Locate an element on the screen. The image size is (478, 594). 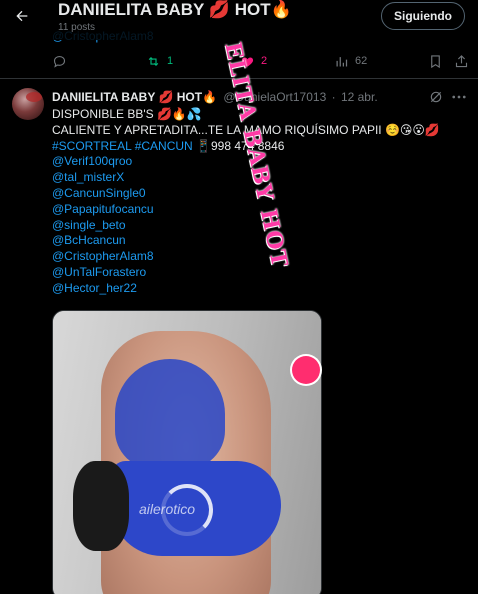
tweet-author-name: DANIIELITA BABY 💋 HOT🔥 is located at coordinates (134, 97).